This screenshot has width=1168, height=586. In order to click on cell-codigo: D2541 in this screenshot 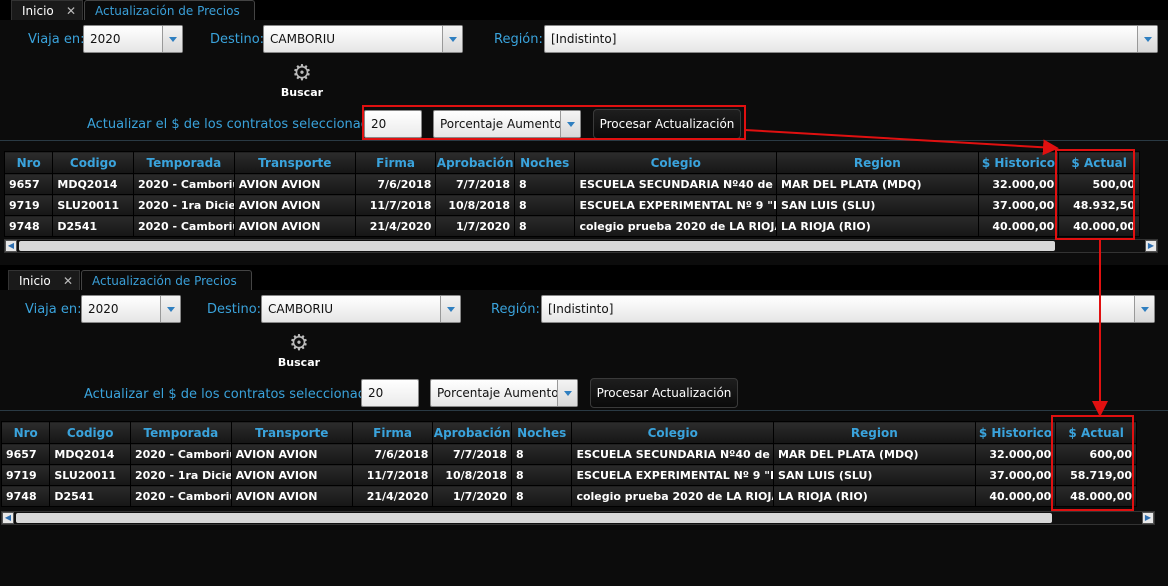, I will do `click(90, 496)`.